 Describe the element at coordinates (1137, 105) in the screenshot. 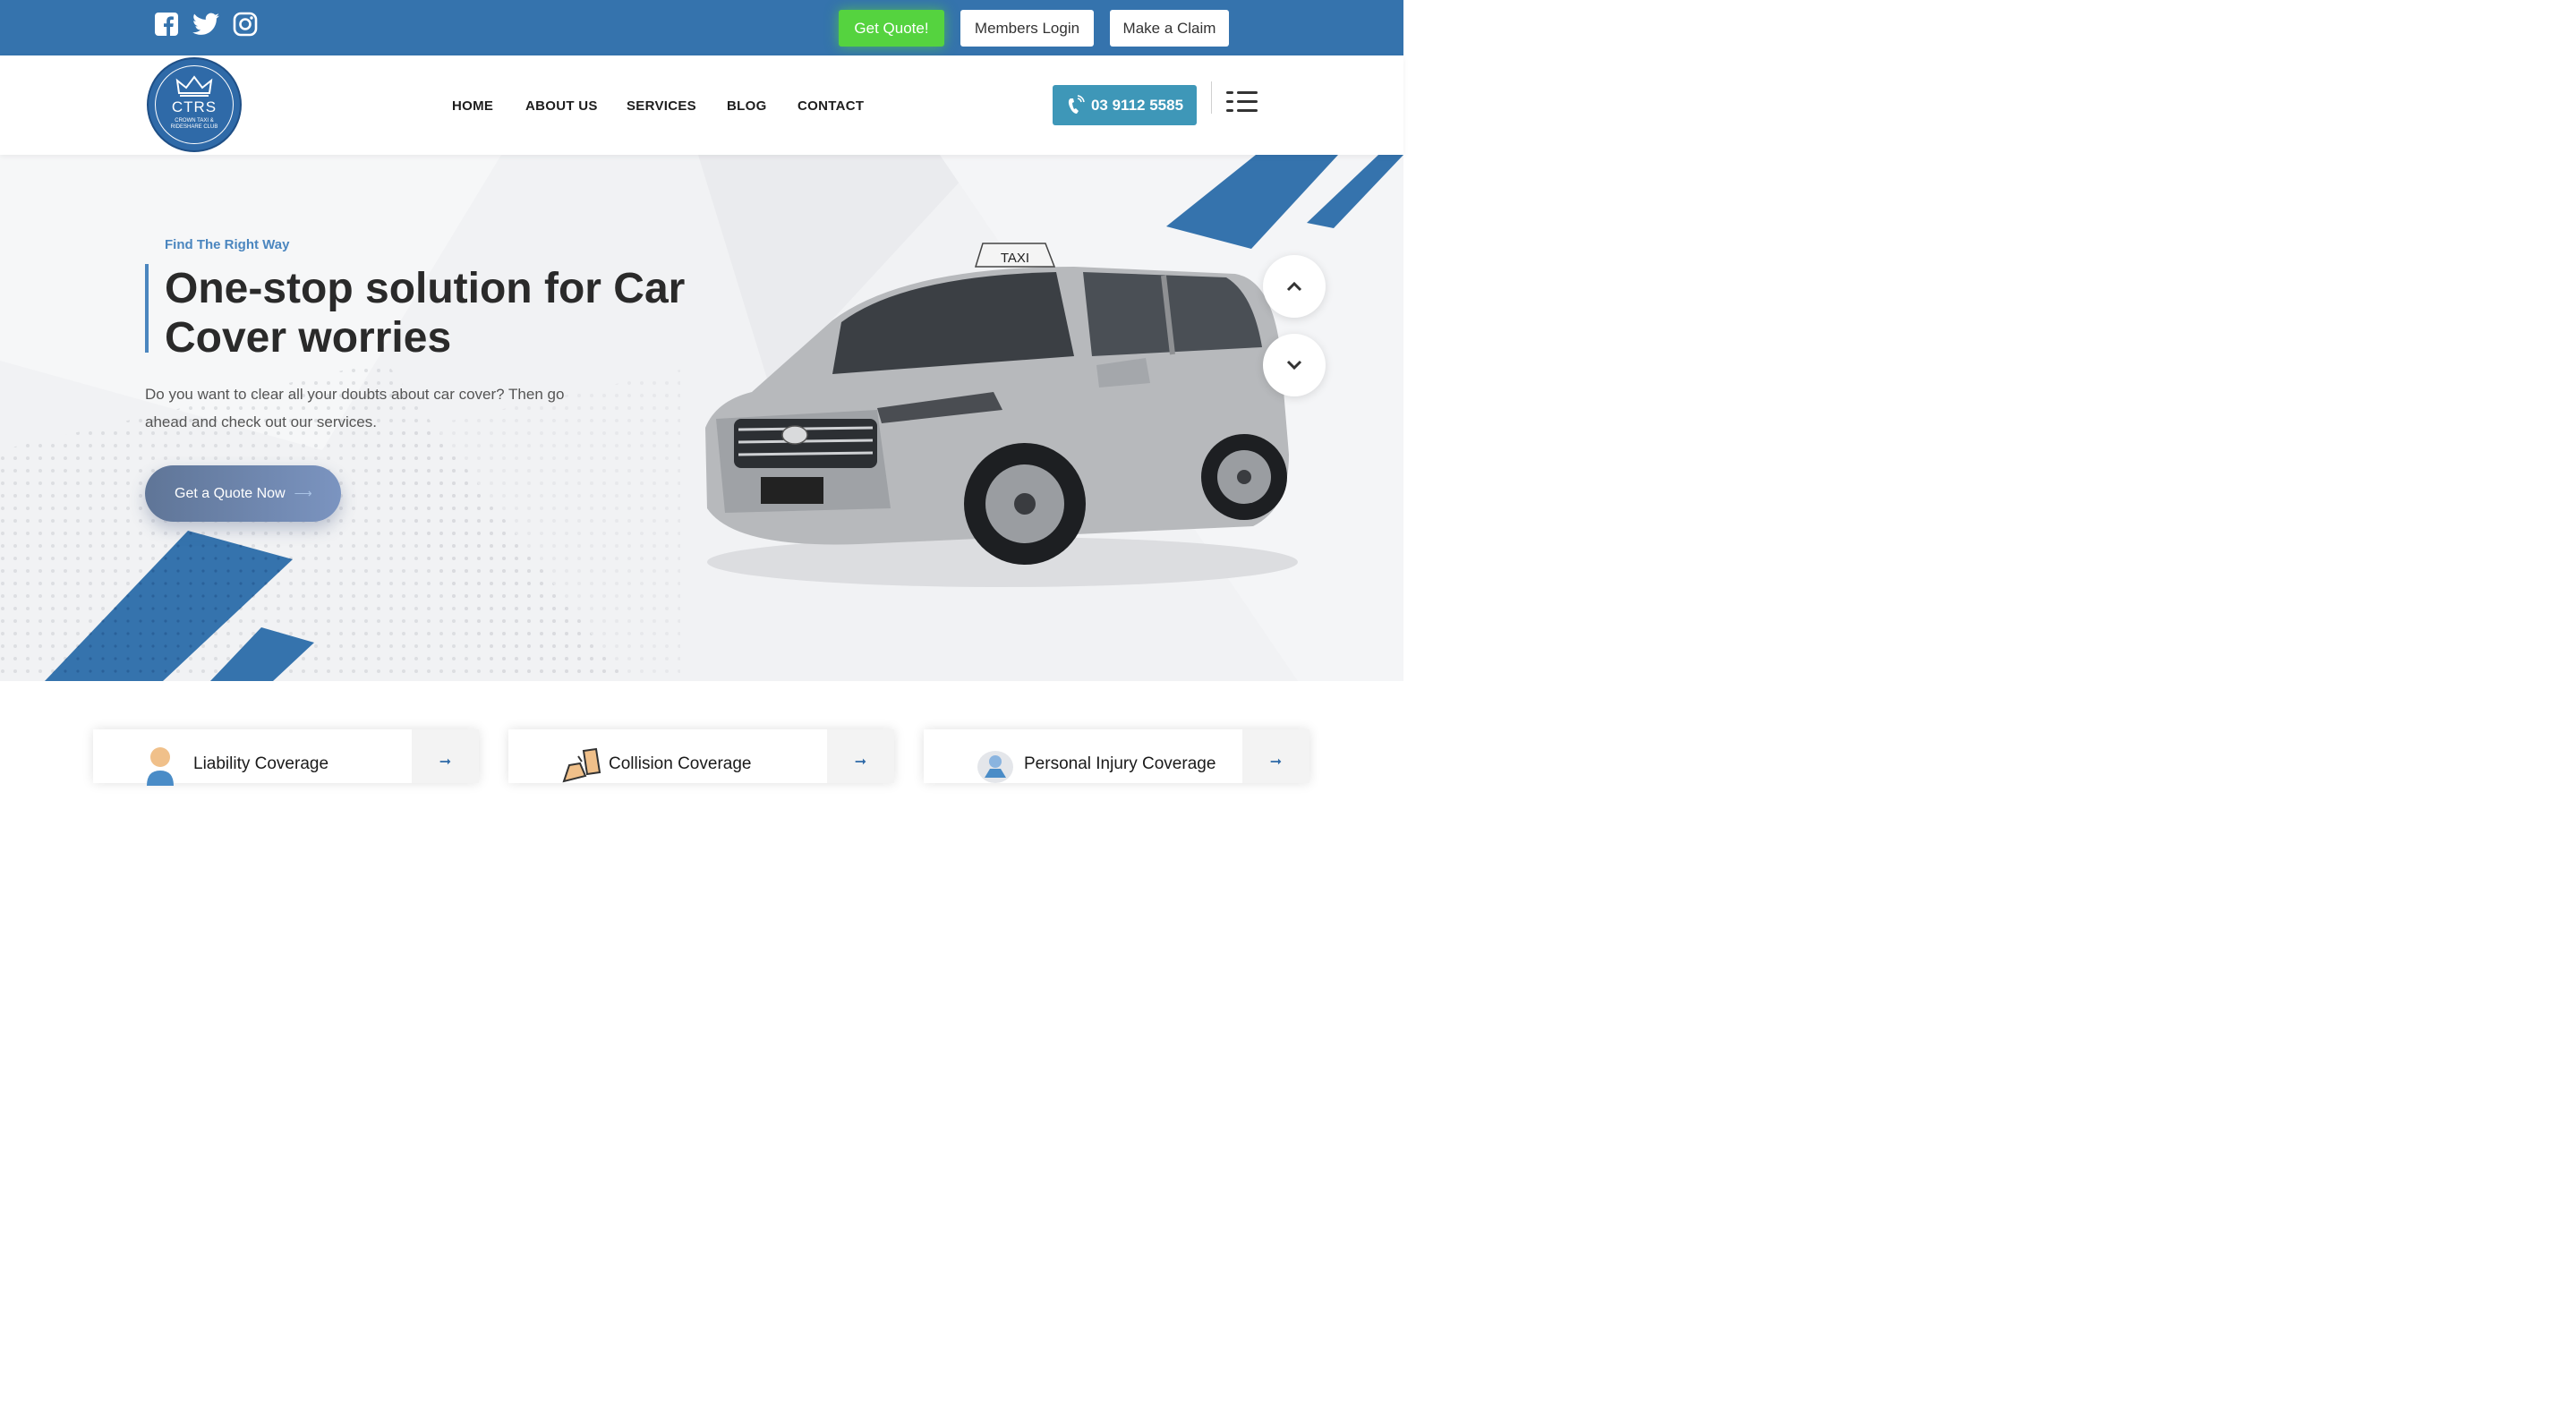

I see `phone-number: 03 9112 5585` at that location.